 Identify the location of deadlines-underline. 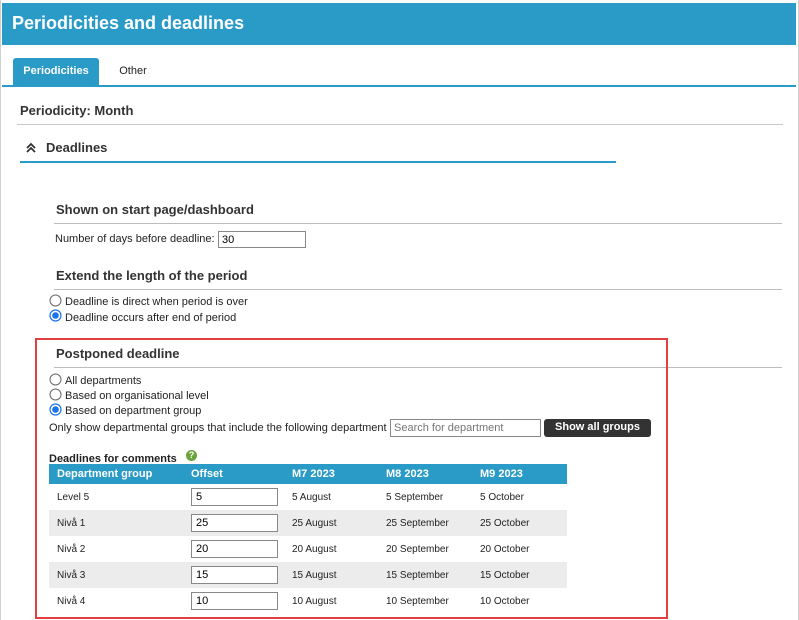
(318, 162).